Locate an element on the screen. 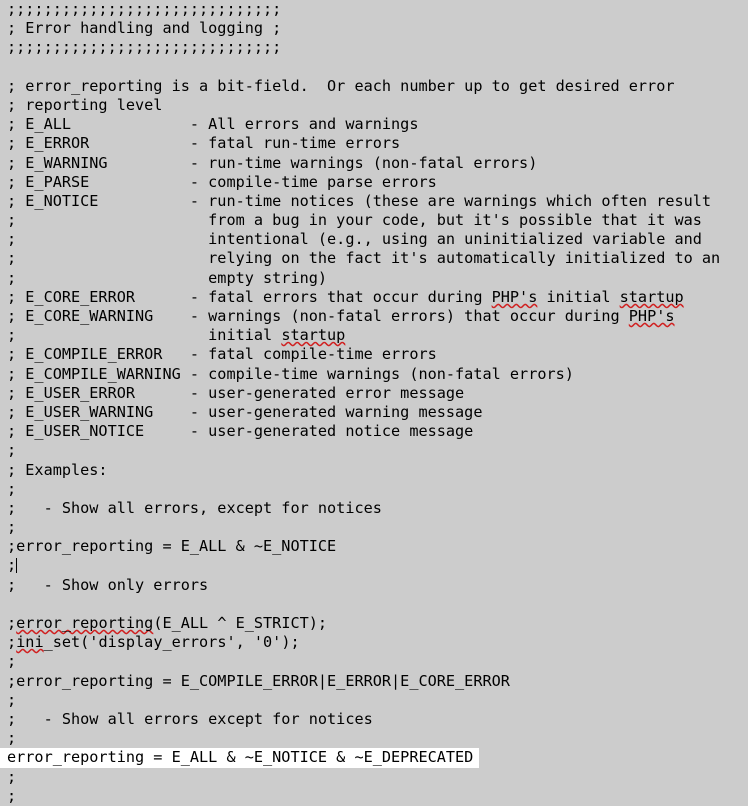  code-line: ; empty string) is located at coordinates (374, 278).